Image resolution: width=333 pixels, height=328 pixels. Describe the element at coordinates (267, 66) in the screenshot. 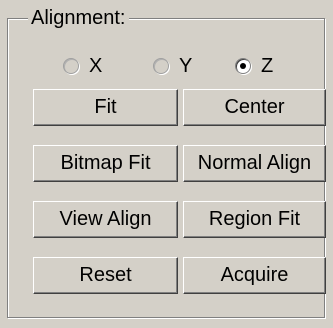

I see `radio-z-label: Z` at that location.